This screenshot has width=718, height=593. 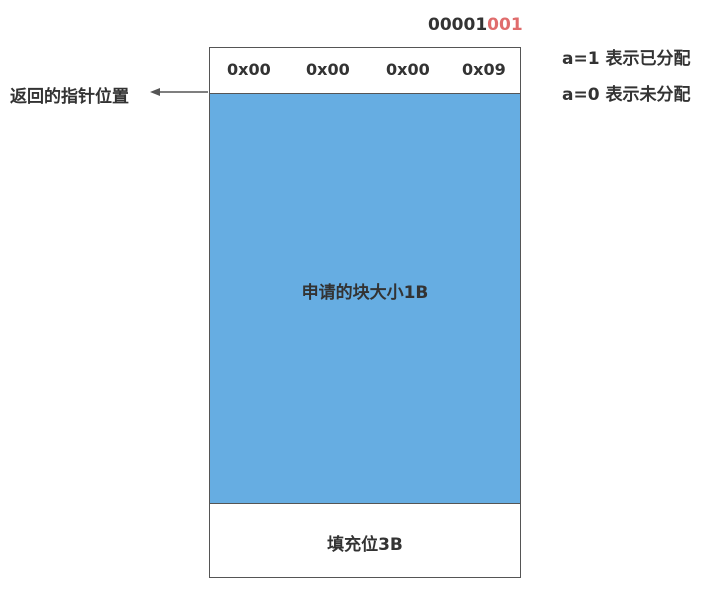 What do you see at coordinates (458, 25) in the screenshot?
I see `binary-prefix: 00001` at bounding box center [458, 25].